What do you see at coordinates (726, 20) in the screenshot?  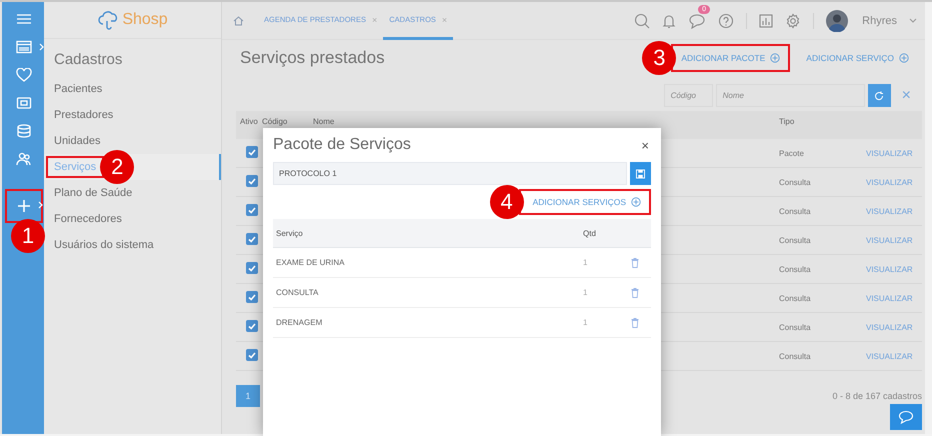 I see `help-icon` at bounding box center [726, 20].